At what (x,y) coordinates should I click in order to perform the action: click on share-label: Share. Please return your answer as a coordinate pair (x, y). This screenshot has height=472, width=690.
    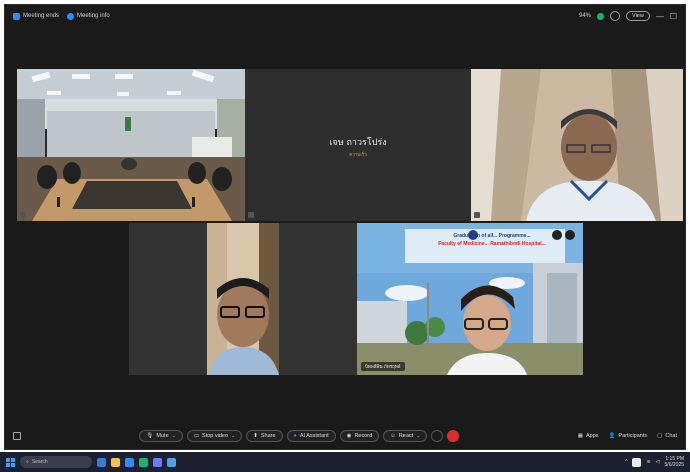
    Looking at the image, I should click on (268, 436).